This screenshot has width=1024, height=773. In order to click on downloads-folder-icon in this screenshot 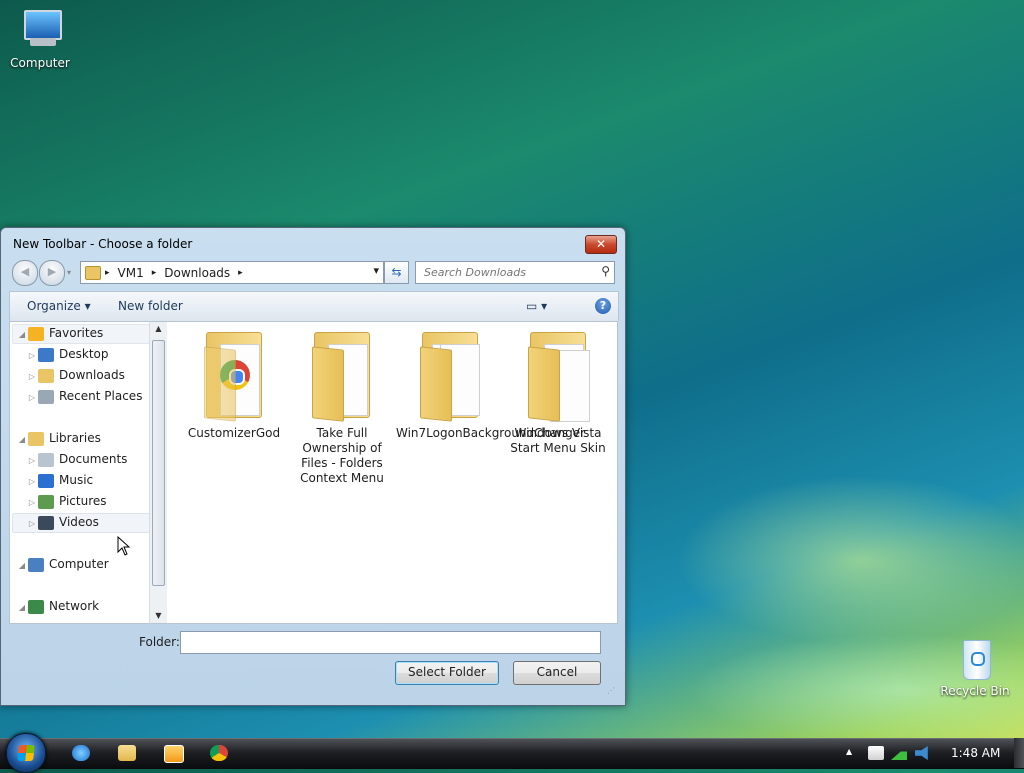, I will do `click(46, 375)`.